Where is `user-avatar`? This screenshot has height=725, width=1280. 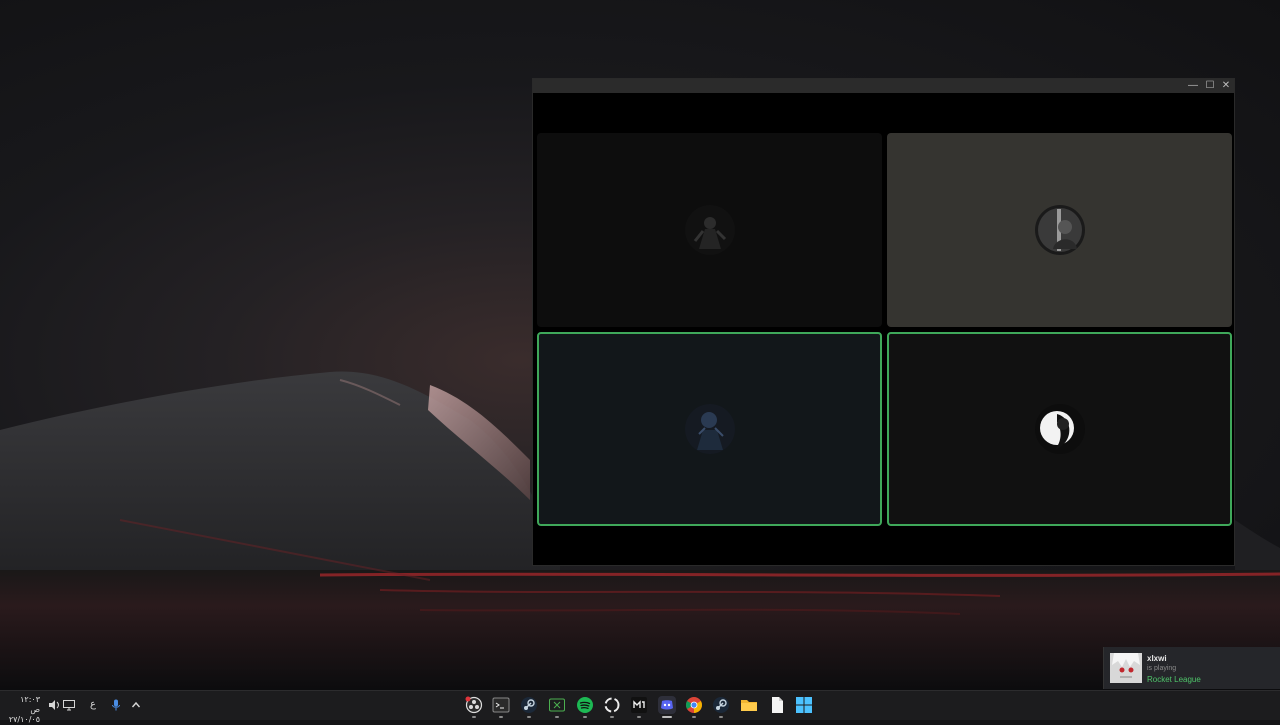
user-avatar is located at coordinates (1126, 668).